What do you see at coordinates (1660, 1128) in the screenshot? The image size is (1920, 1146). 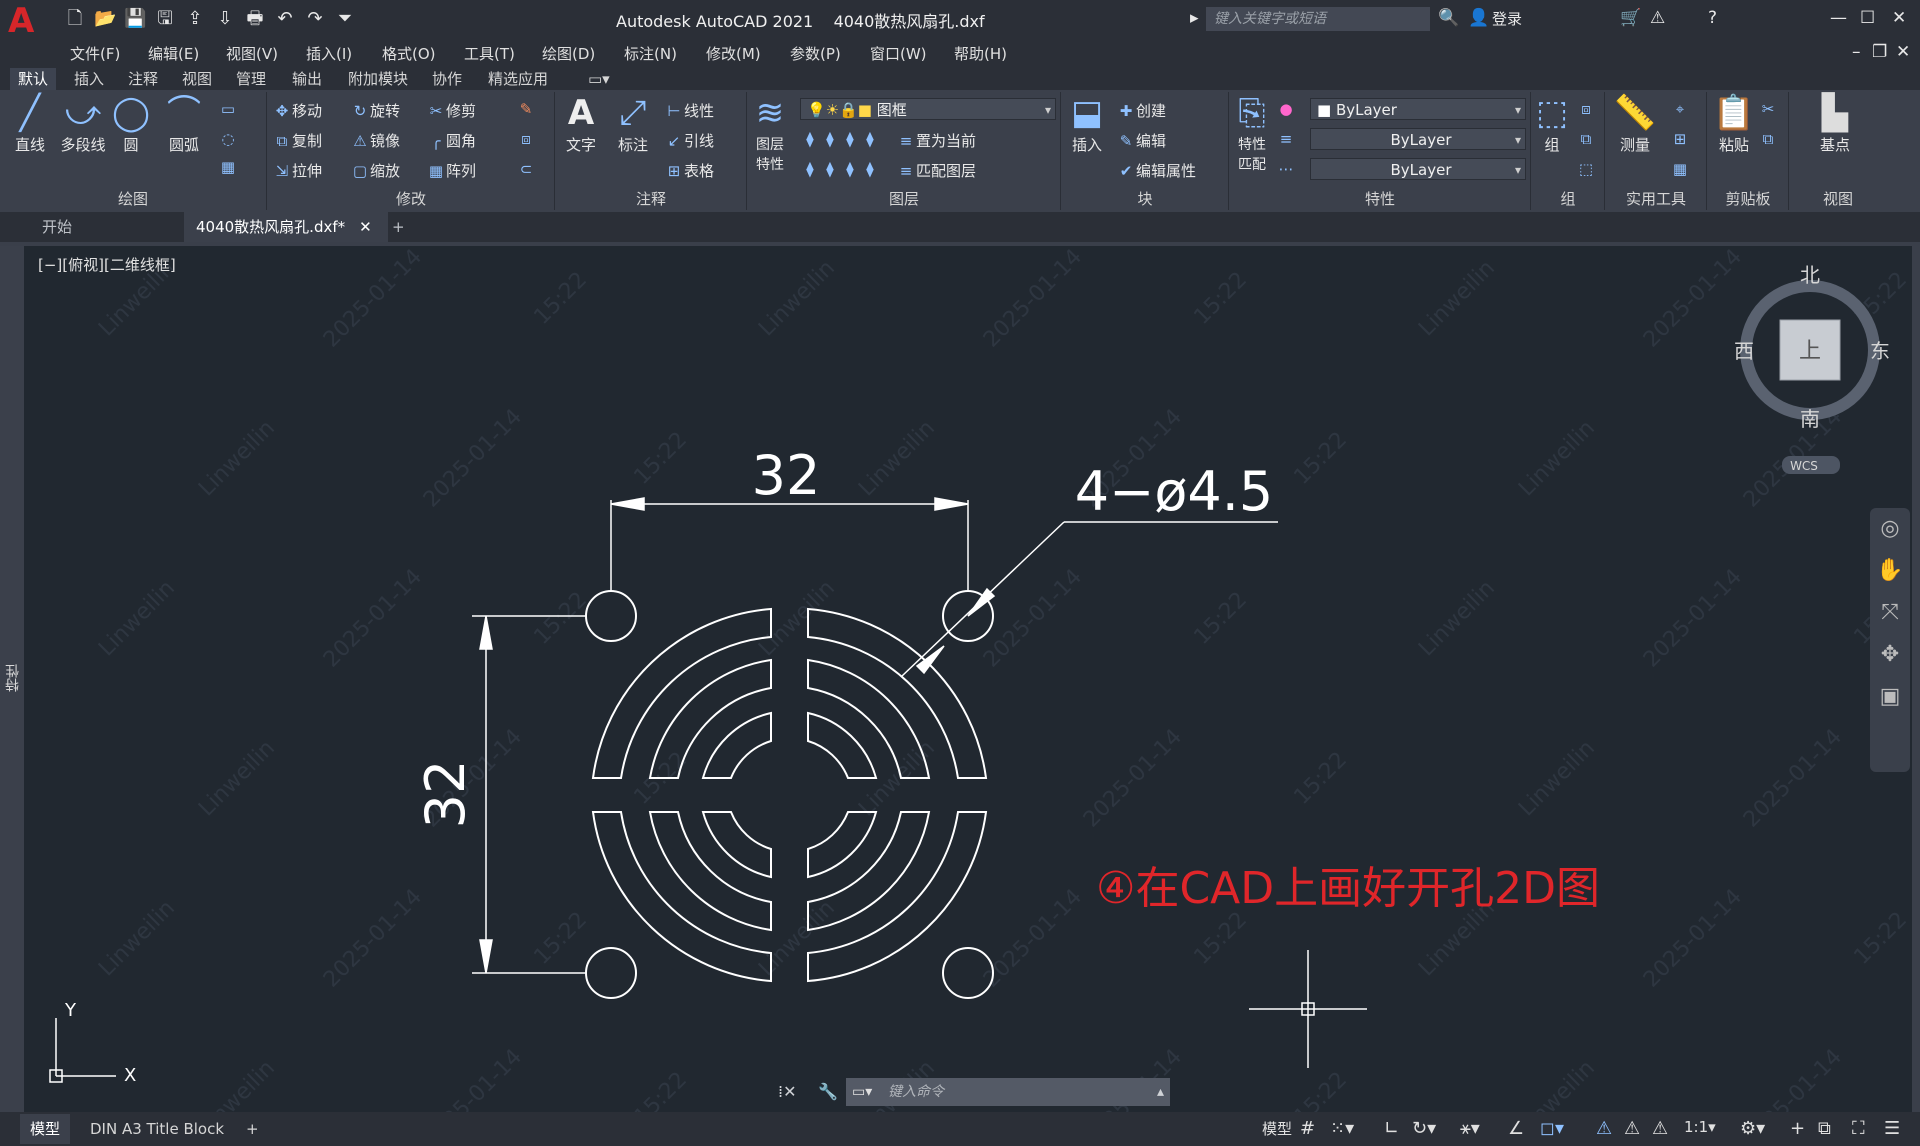 I see `annotation-scale-icon: ⚠` at bounding box center [1660, 1128].